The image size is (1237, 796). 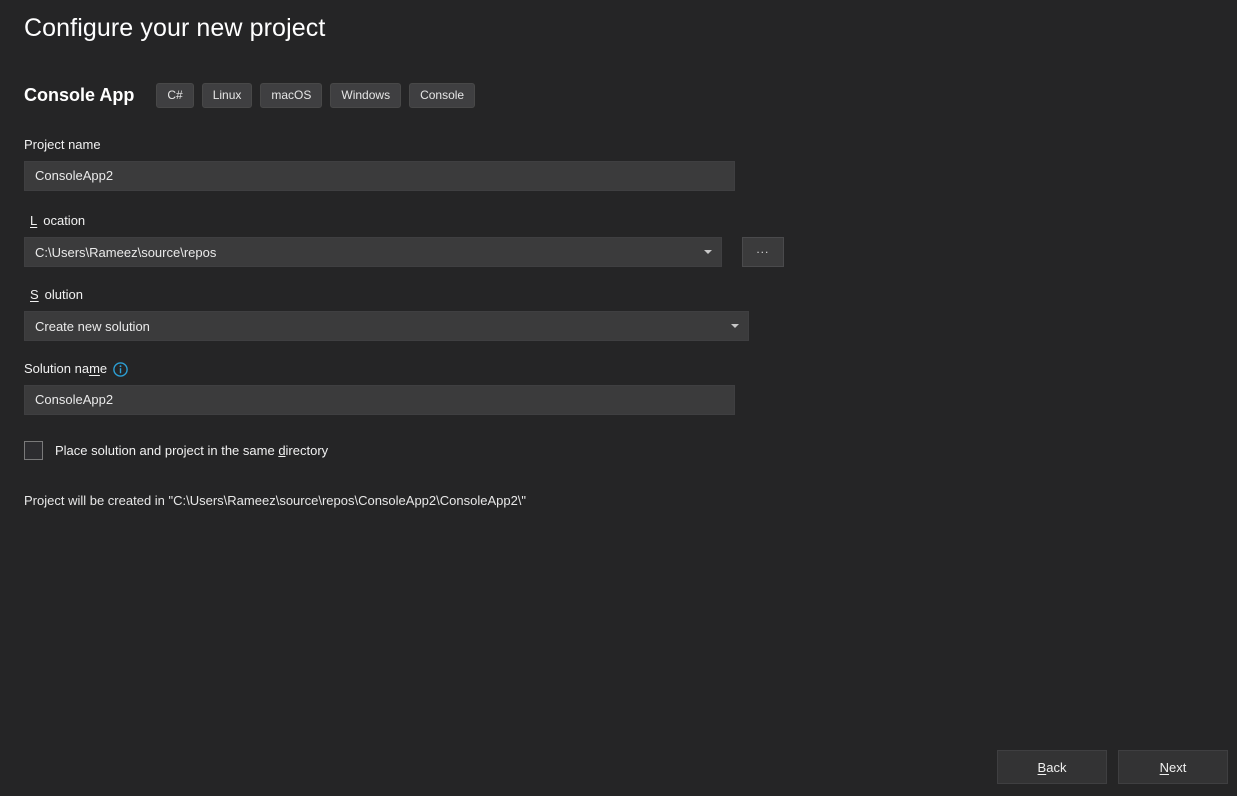 I want to click on solution-value: Create new solution, so click(x=92, y=326).